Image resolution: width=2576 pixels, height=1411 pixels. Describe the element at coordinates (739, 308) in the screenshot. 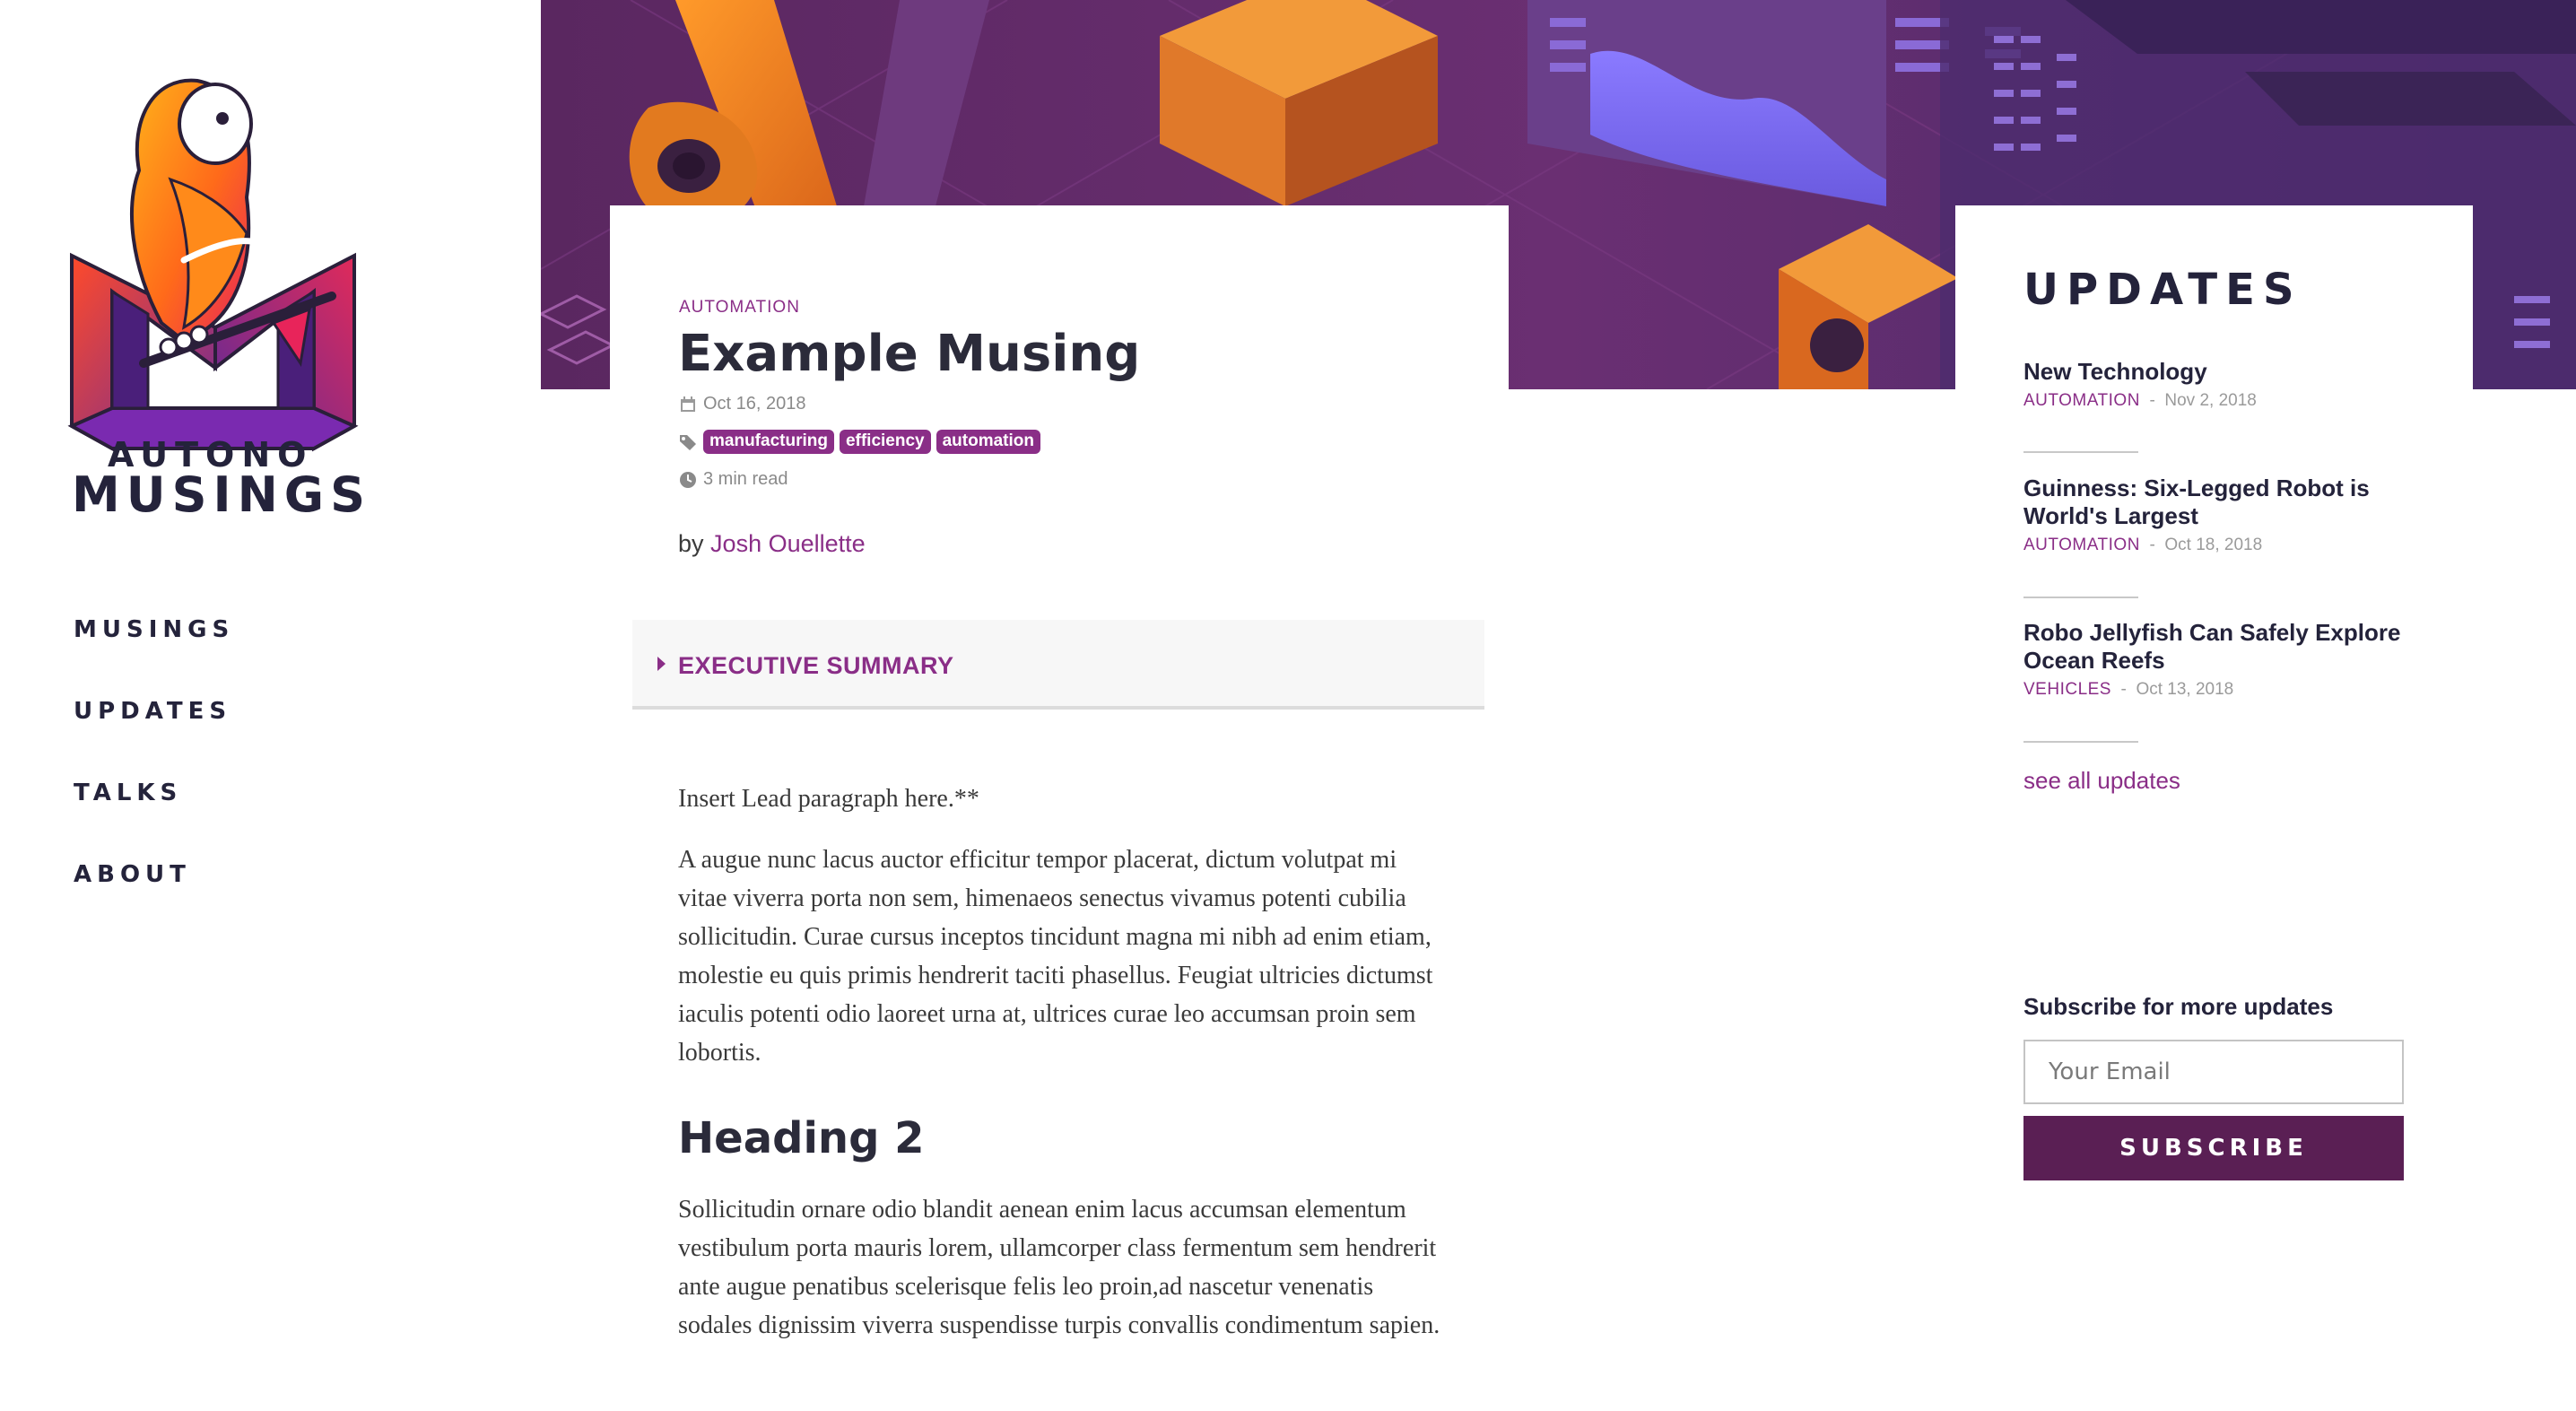

I see `article-category: AUTOMATION` at that location.